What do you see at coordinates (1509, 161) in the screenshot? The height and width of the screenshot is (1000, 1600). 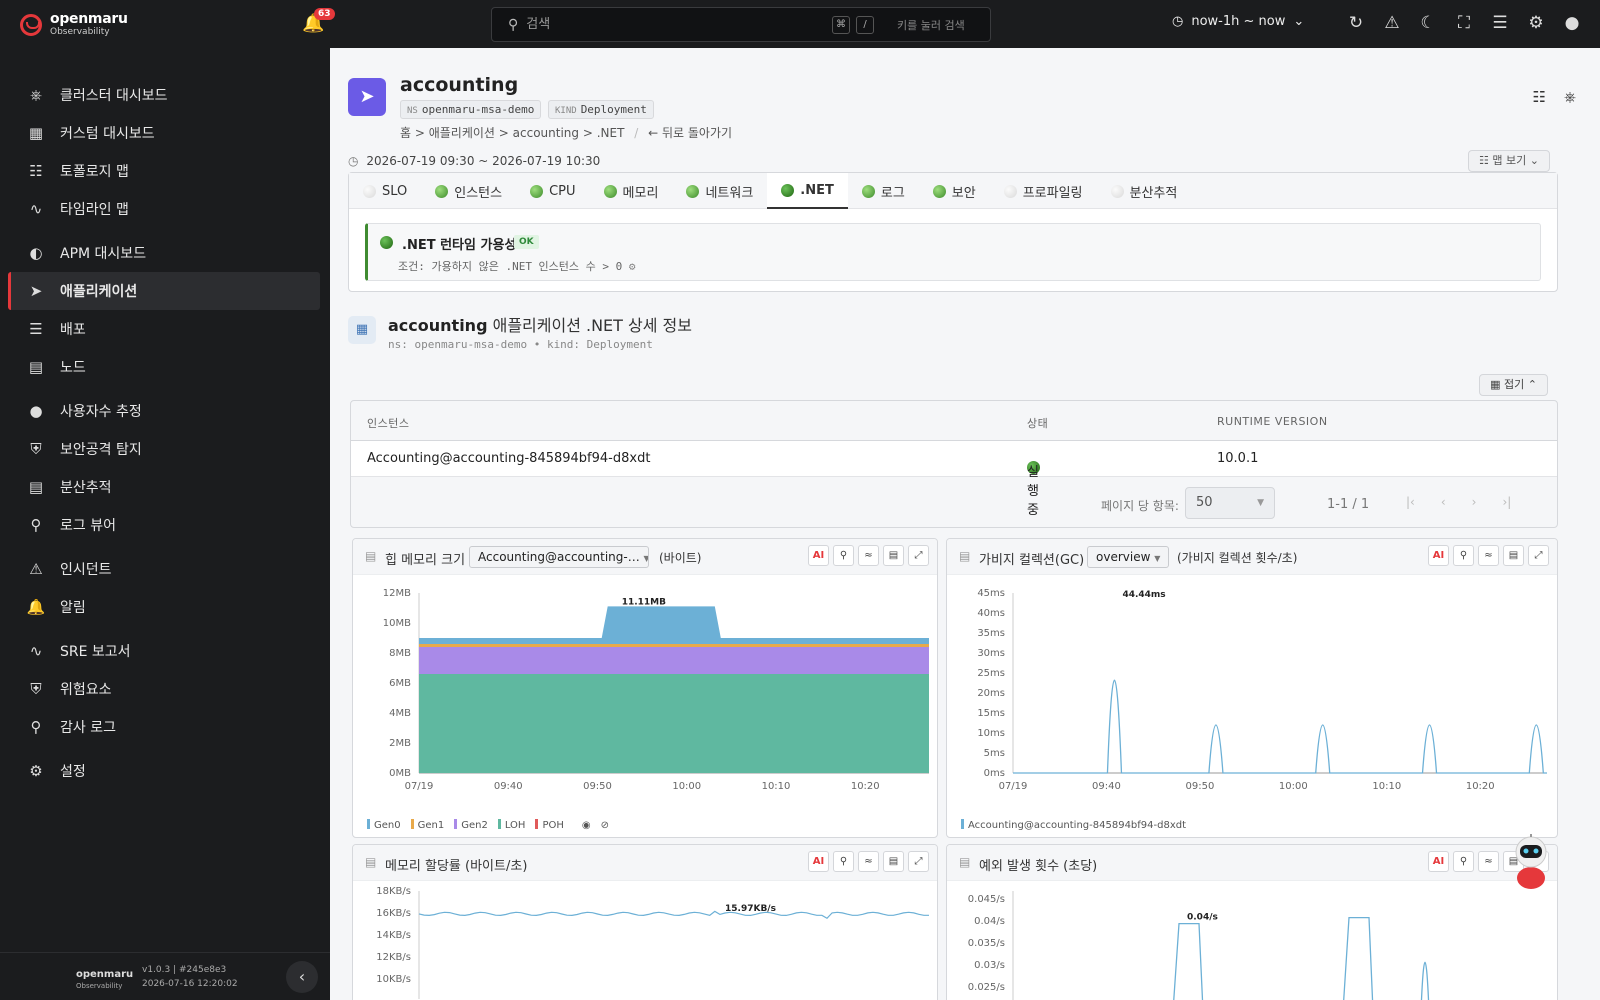 I see `view-map-button: ☷ 맵 보기 ⌄` at bounding box center [1509, 161].